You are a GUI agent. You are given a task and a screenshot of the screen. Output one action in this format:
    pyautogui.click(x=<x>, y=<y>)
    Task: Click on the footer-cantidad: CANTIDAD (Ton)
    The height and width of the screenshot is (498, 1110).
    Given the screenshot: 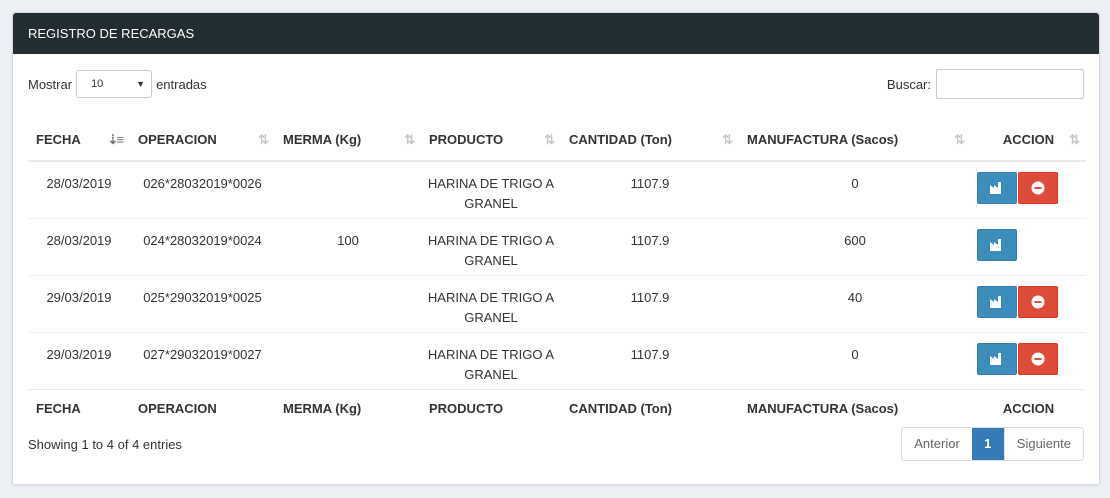 What is the action you would take?
    pyautogui.click(x=650, y=408)
    